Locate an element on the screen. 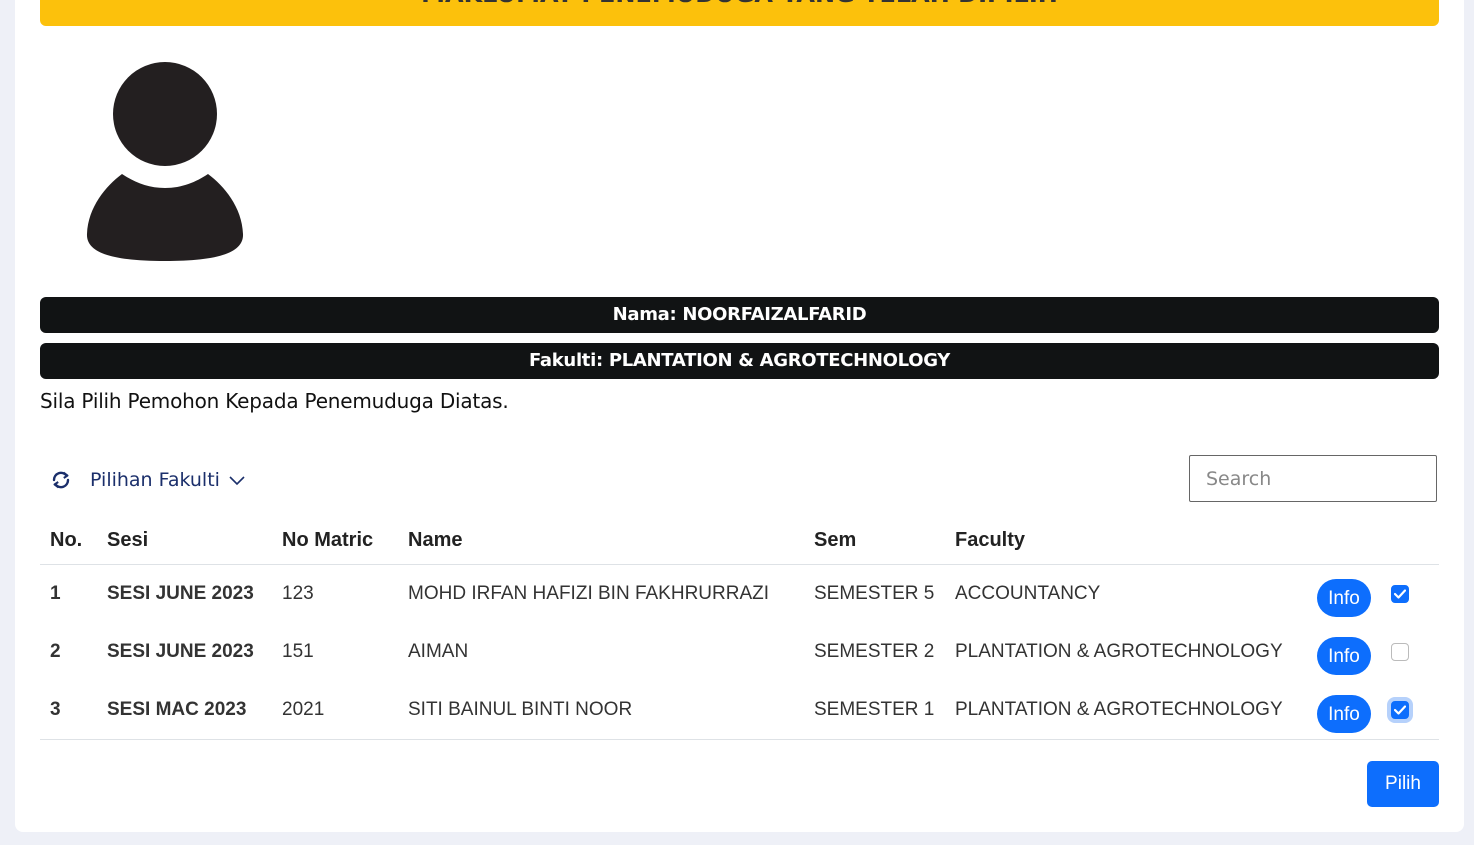 The width and height of the screenshot is (1474, 845). interviewer-name-bar: Nama: NOORFAIZALFARID is located at coordinates (739, 315).